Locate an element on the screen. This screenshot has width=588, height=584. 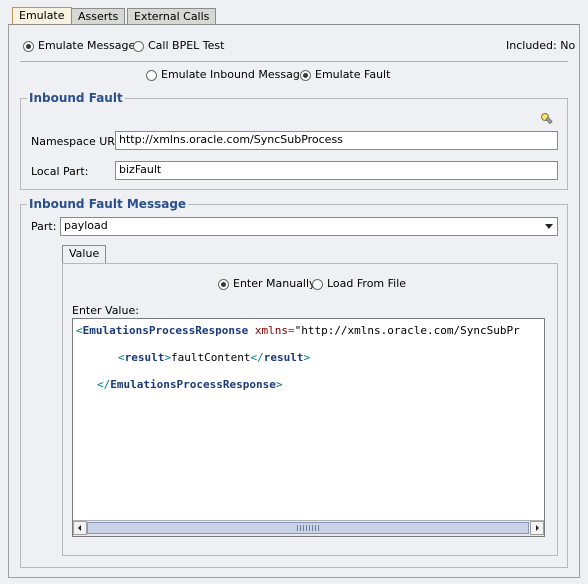
tab-label: Value is located at coordinates (84, 253).